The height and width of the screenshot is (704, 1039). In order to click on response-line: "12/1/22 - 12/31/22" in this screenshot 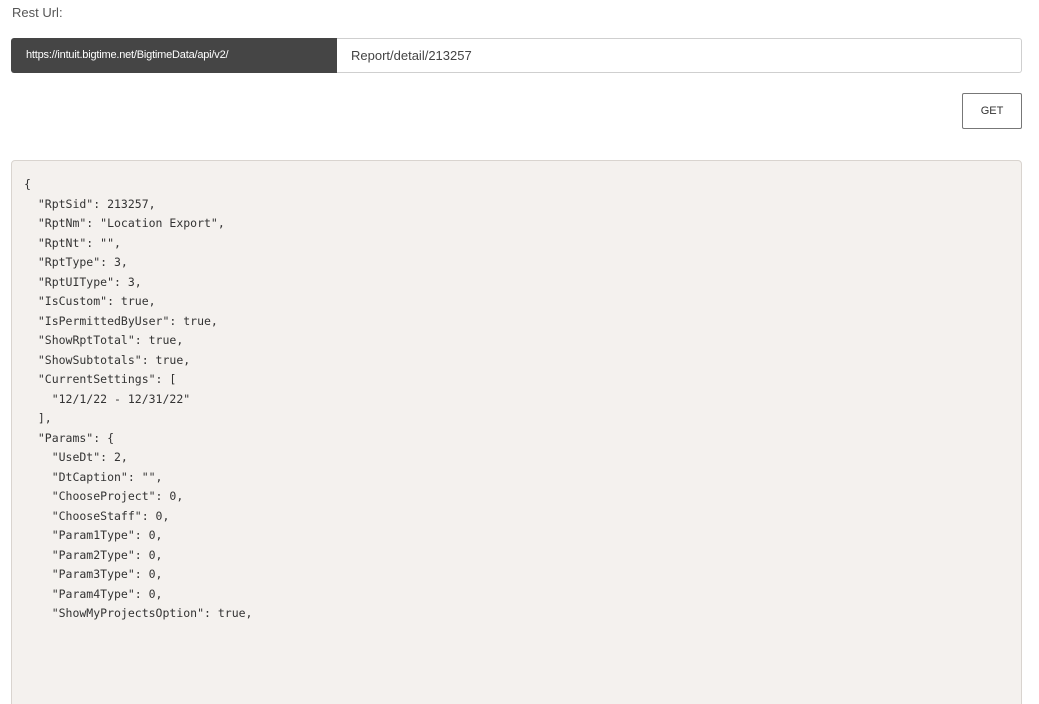, I will do `click(107, 398)`.